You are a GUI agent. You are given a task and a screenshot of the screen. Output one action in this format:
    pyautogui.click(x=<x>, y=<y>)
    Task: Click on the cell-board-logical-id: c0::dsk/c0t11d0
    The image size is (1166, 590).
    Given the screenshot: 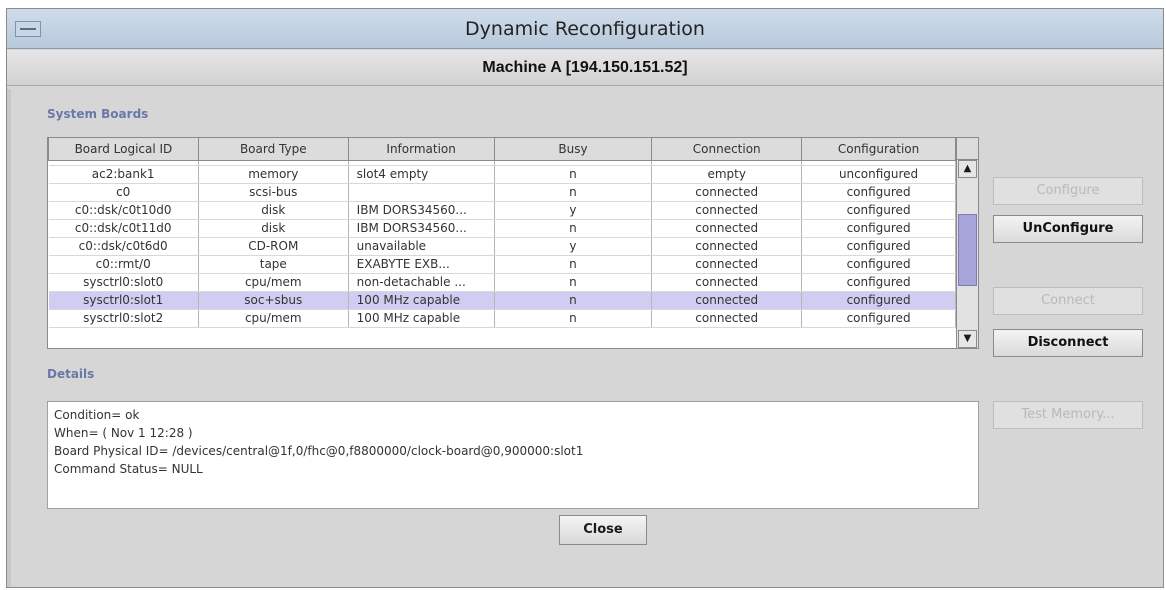 What is the action you would take?
    pyautogui.click(x=123, y=228)
    